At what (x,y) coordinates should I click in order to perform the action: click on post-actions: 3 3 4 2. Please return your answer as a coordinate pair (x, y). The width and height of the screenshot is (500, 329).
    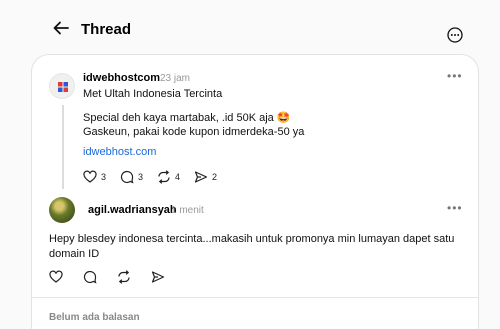
    Looking at the image, I should click on (157, 177).